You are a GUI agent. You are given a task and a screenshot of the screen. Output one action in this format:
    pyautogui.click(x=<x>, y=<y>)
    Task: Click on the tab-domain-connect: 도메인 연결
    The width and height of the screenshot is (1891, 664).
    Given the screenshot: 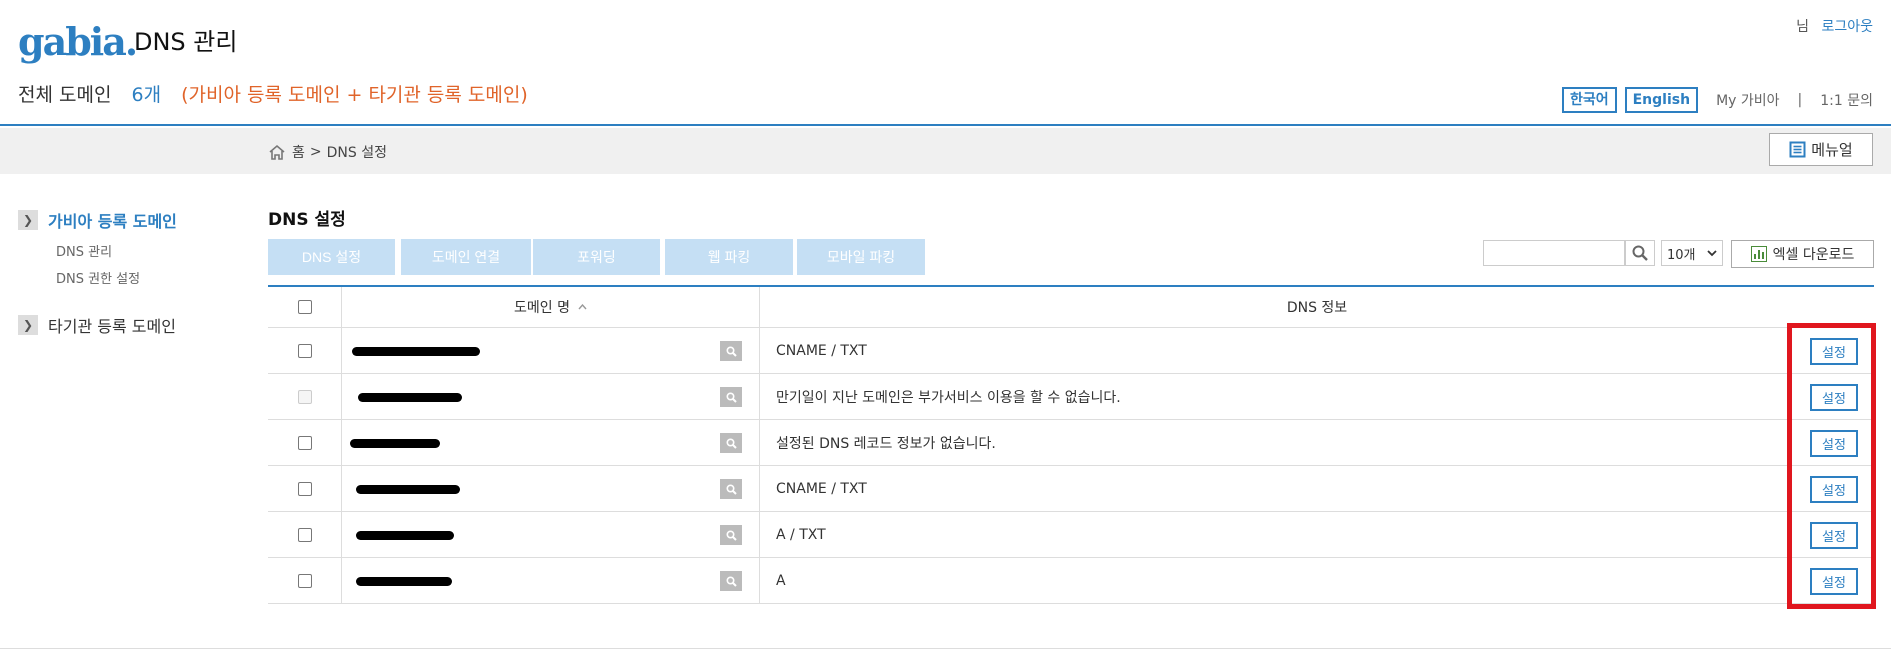 What is the action you would take?
    pyautogui.click(x=466, y=257)
    